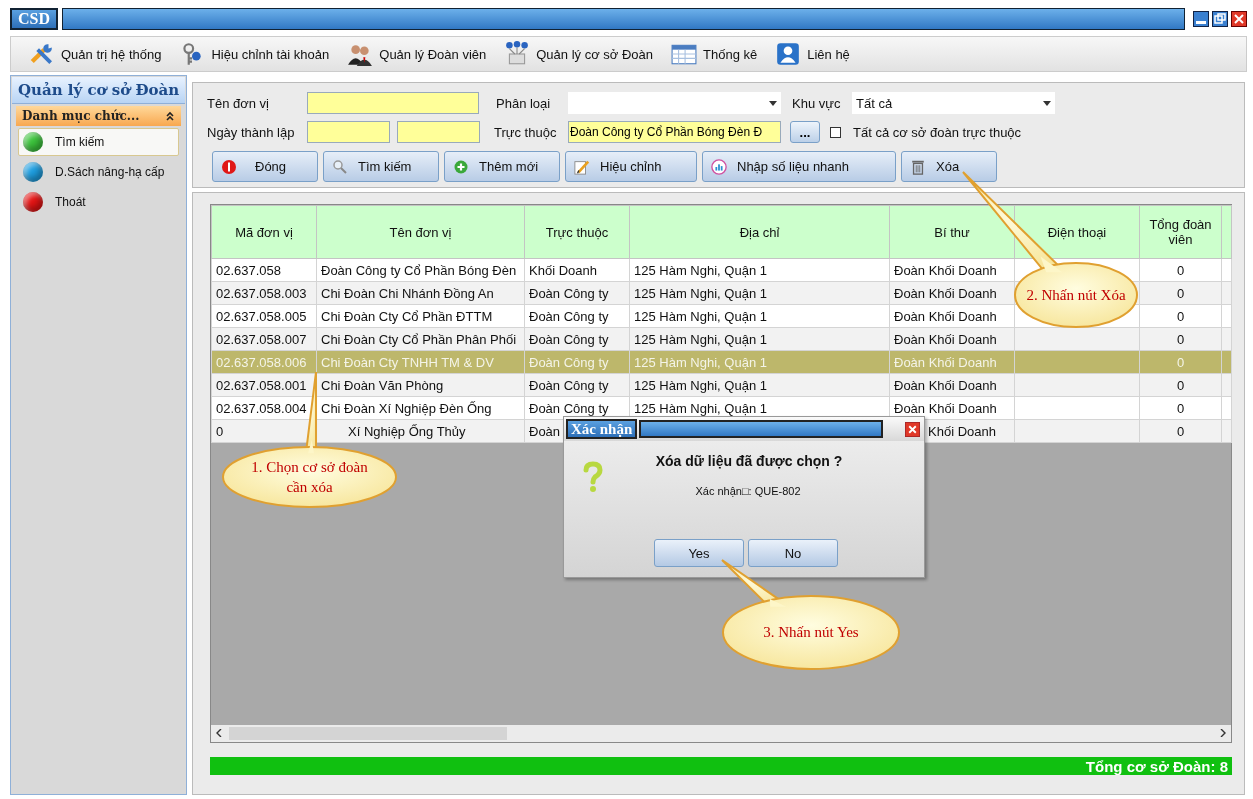  I want to click on network-icon, so click(517, 54).